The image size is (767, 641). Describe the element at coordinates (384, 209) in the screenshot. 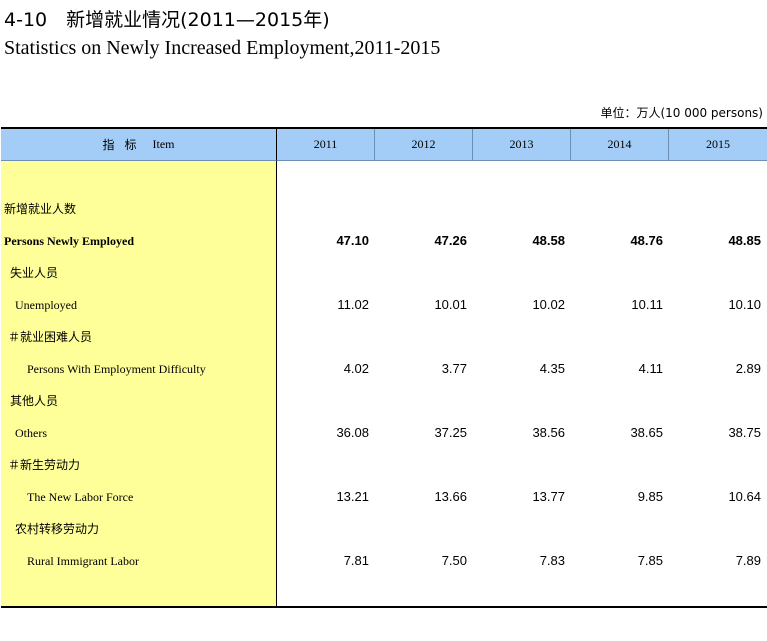

I see `table-row-label-cn: 新增就业人数` at that location.